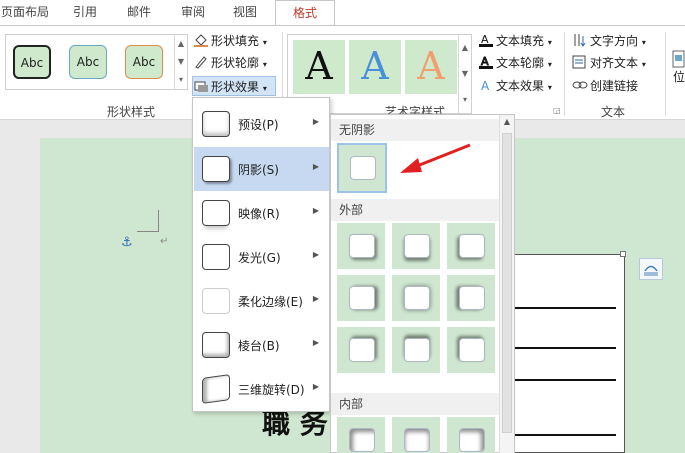 Image resolution: width=685 pixels, height=453 pixels. I want to click on layout-options-button, so click(651, 269).